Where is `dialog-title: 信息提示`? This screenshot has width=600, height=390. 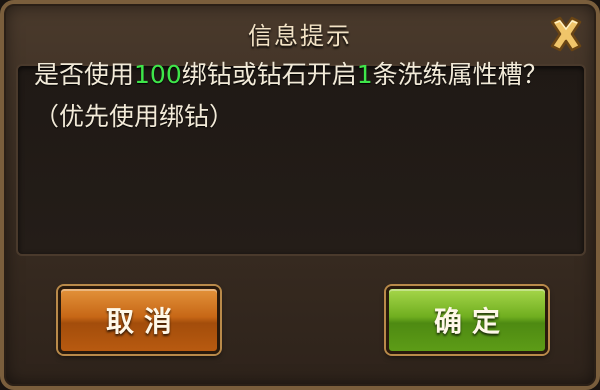
dialog-title: 信息提示 is located at coordinates (300, 35).